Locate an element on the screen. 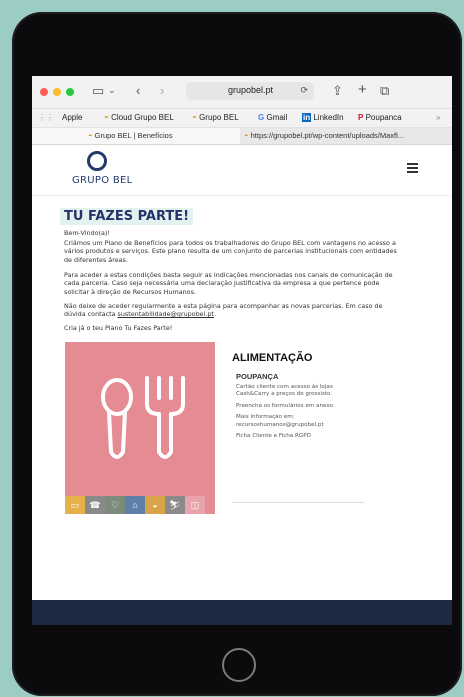  chevron-down-icon: ⌄ is located at coordinates (112, 90).